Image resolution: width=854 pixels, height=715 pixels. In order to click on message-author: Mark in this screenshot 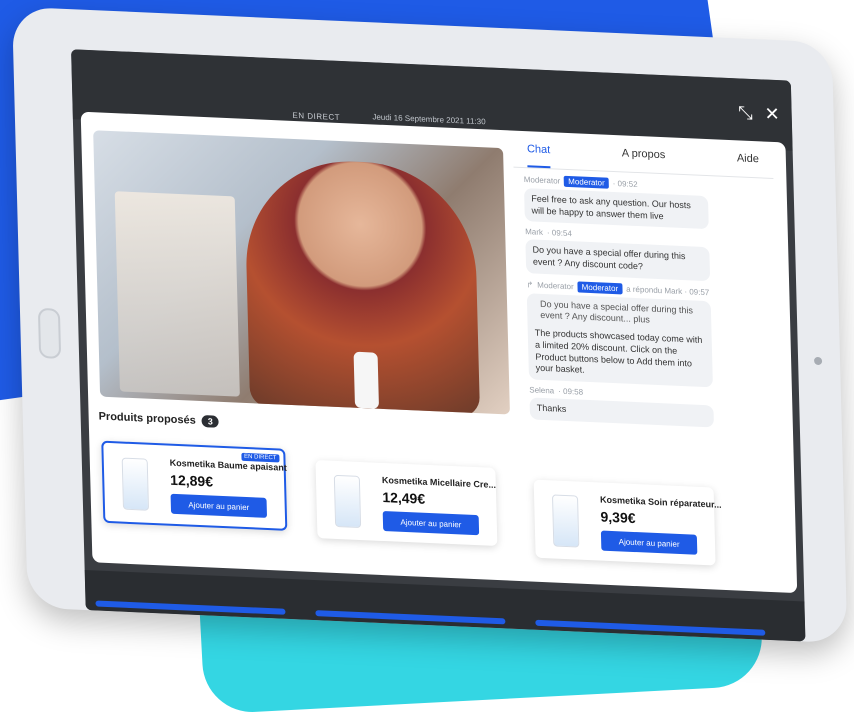, I will do `click(534, 232)`.